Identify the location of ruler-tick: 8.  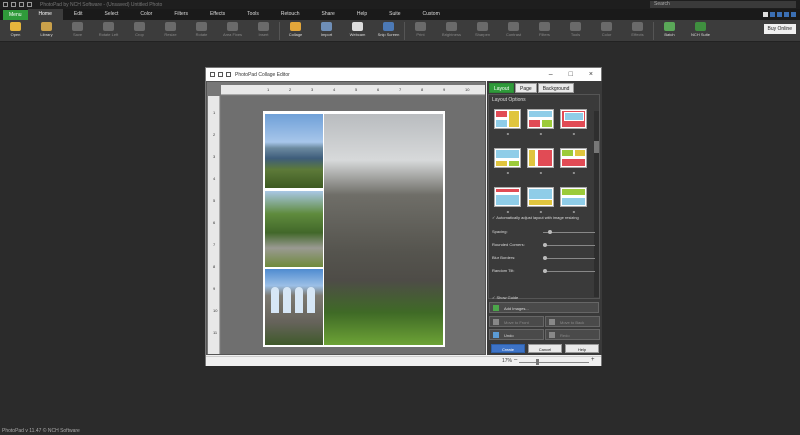
(422, 89).